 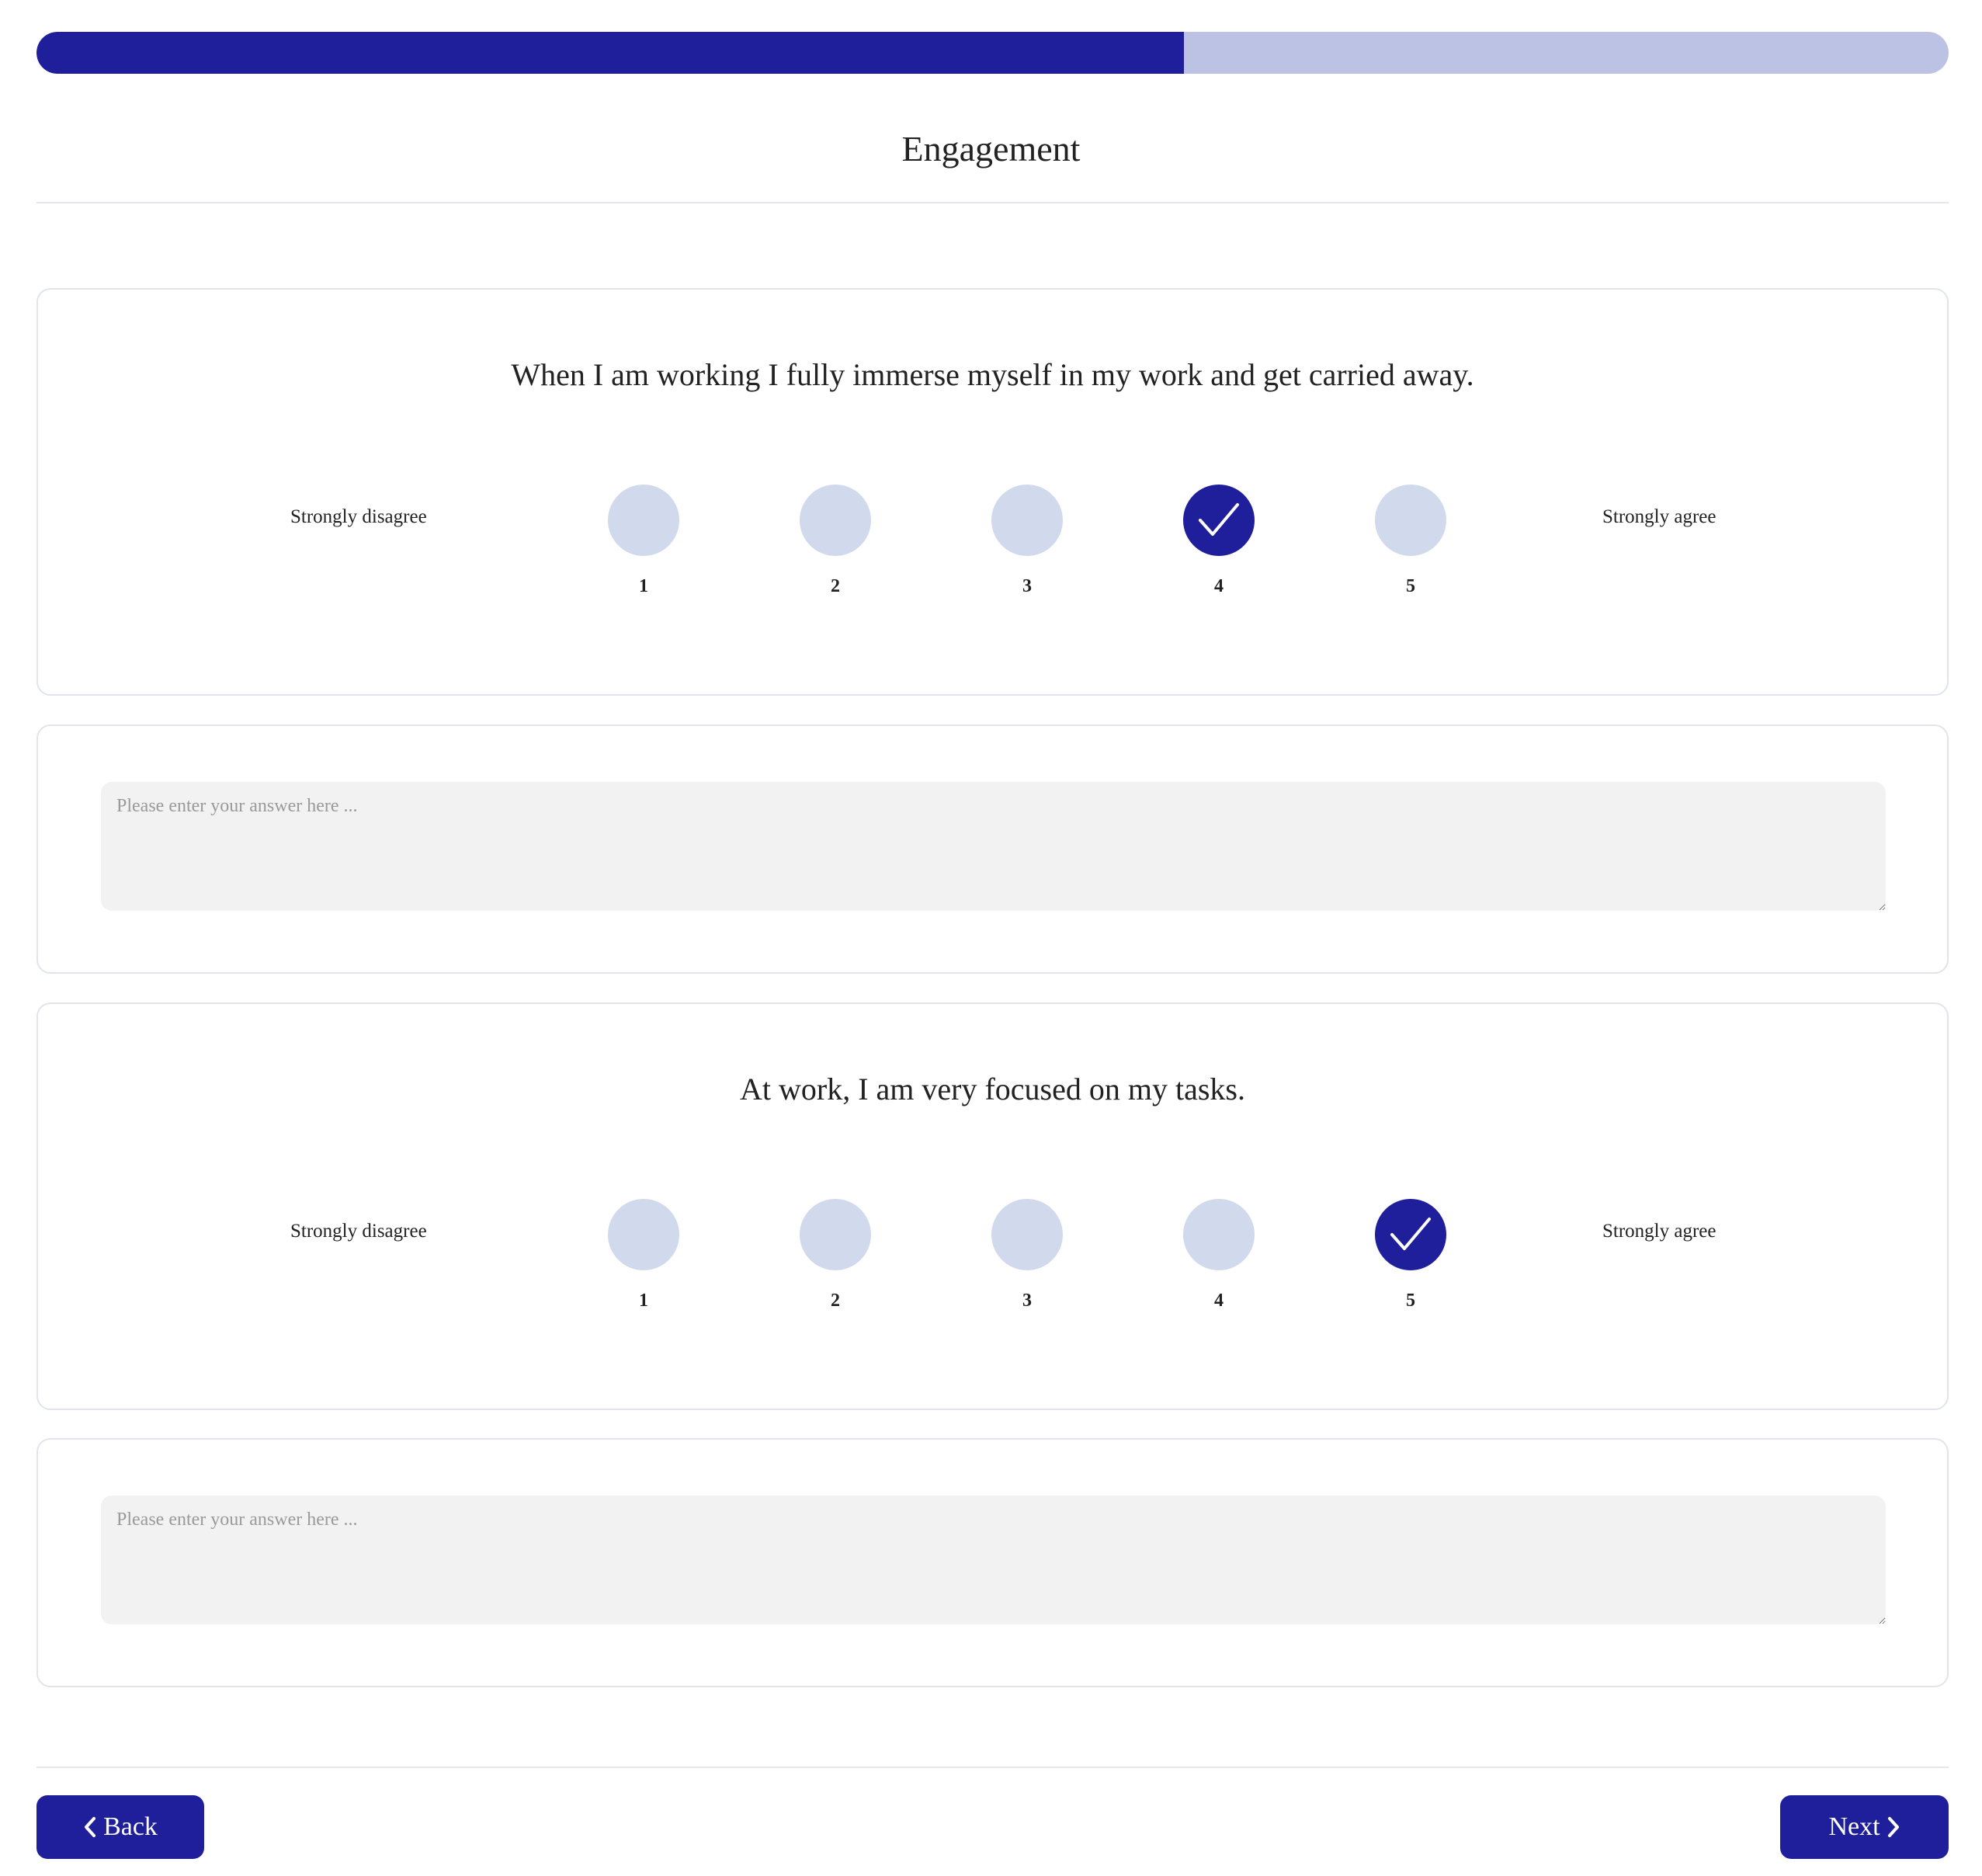 What do you see at coordinates (992, 1767) in the screenshot?
I see `footer-divider` at bounding box center [992, 1767].